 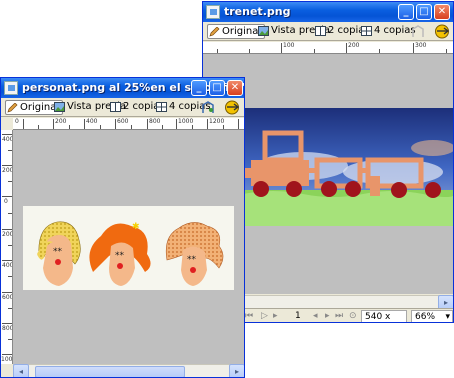 I want to click on next-frame-icon: ▸, so click(x=275, y=316).